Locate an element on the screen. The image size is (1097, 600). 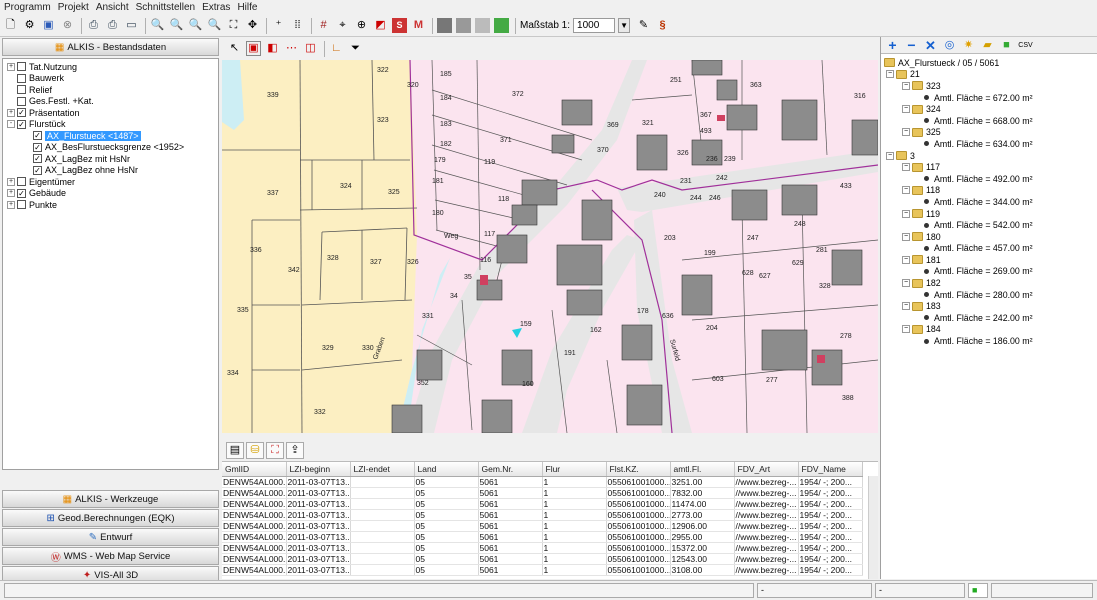
panel-button-0: ▦ ALKIS - Werkzeuge is located at coordinates (110, 499).